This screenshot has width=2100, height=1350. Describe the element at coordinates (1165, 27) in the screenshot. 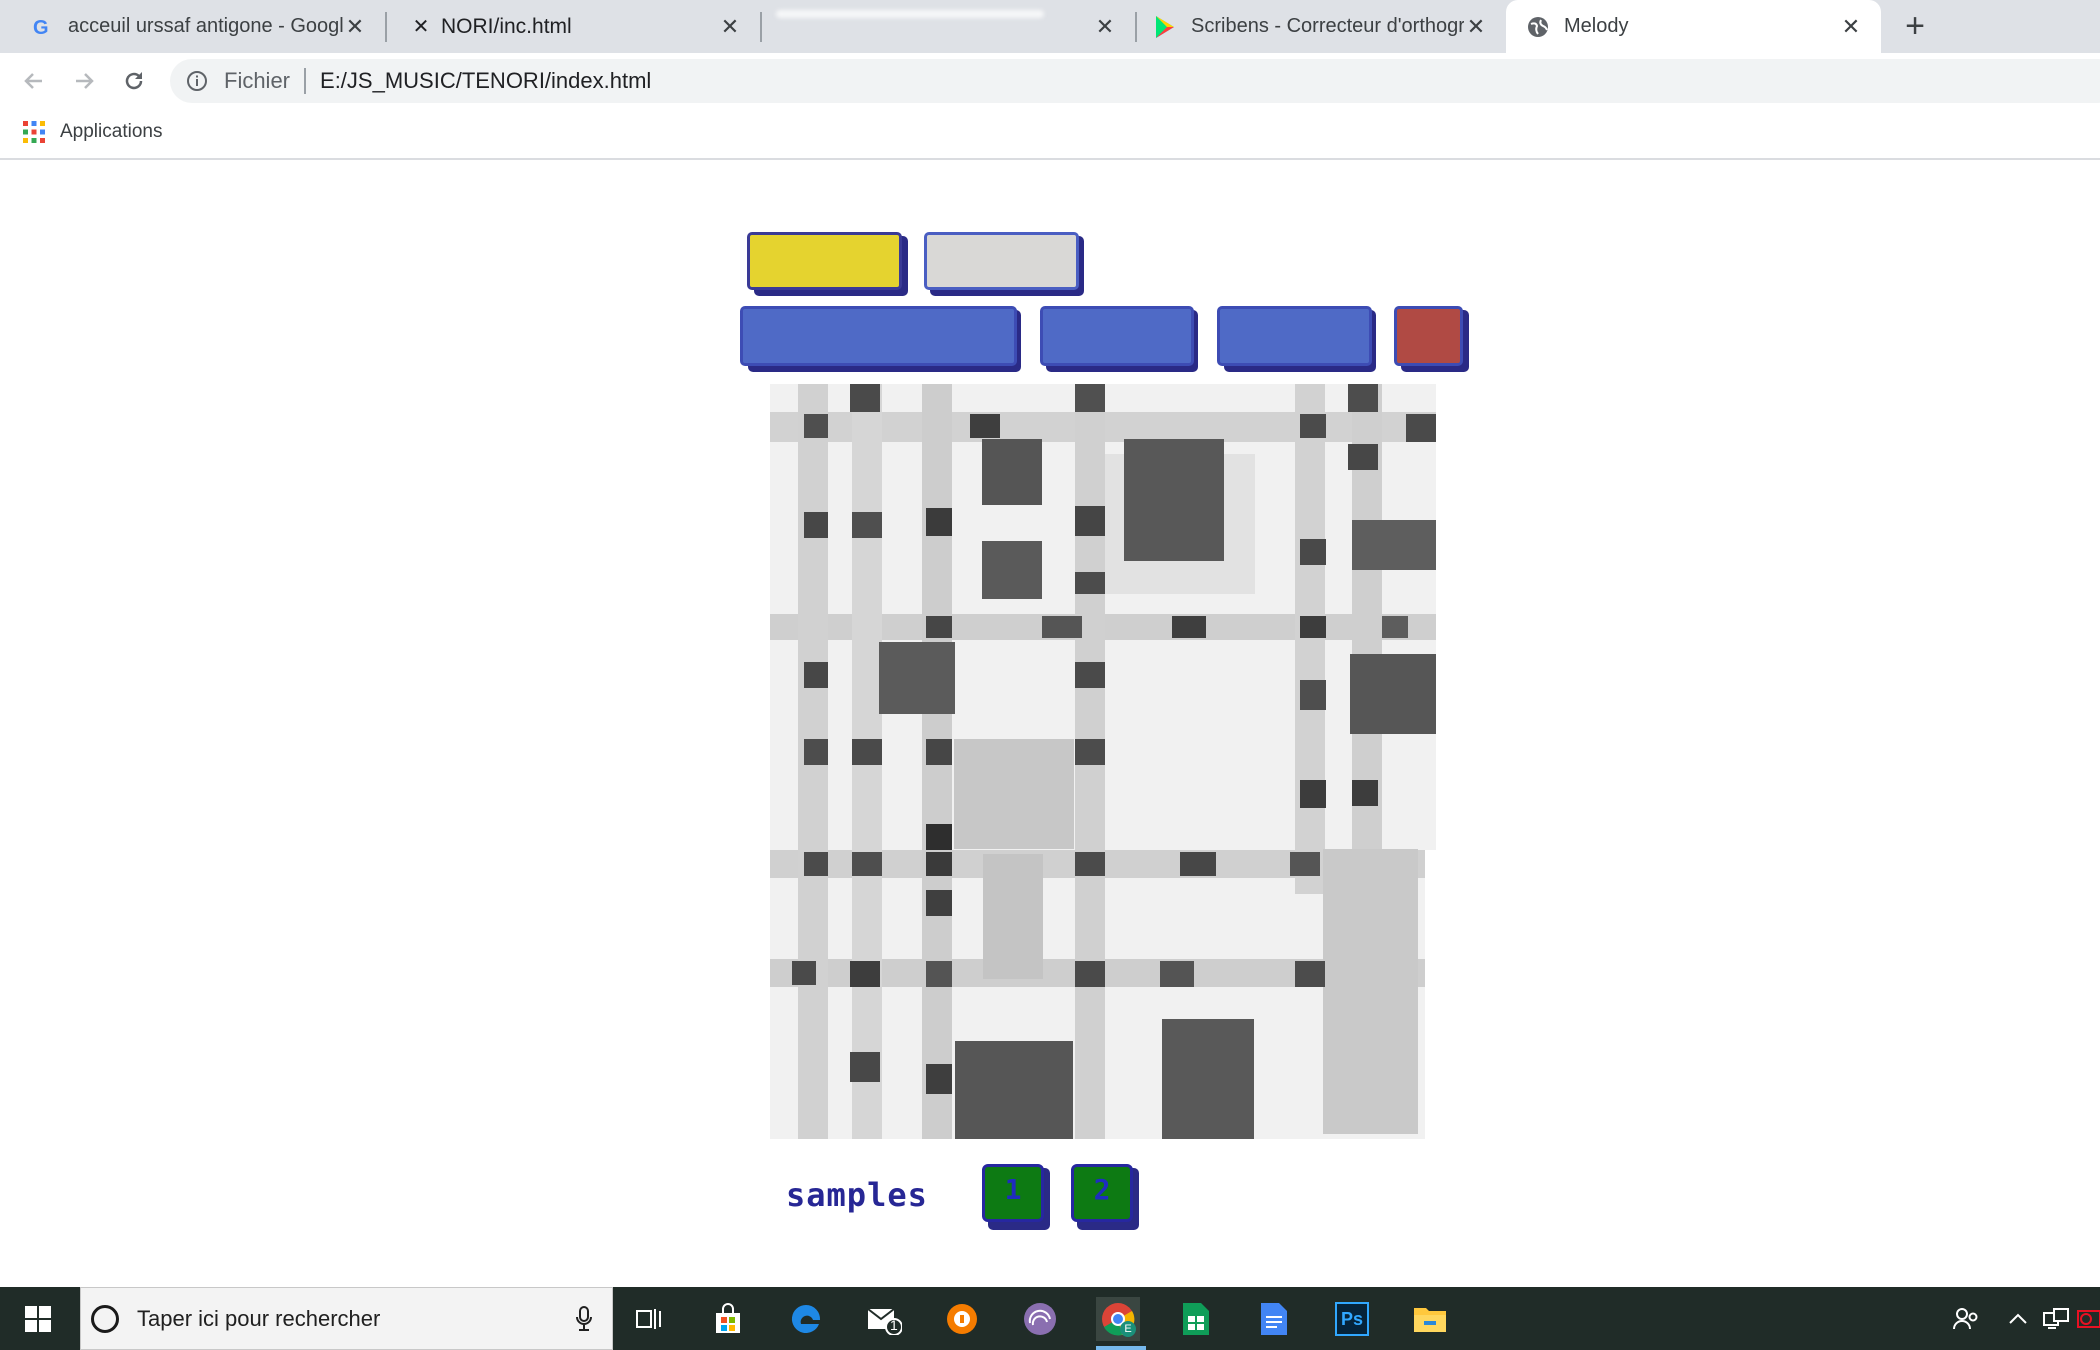

I see `play-store-icon` at that location.